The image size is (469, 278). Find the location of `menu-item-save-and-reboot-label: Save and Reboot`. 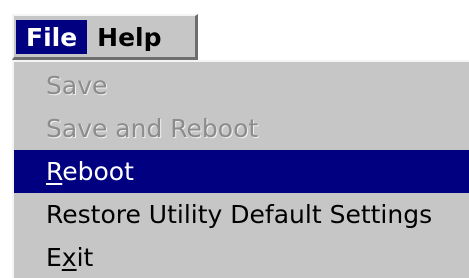

menu-item-save-and-reboot-label: Save and Reboot is located at coordinates (152, 128).